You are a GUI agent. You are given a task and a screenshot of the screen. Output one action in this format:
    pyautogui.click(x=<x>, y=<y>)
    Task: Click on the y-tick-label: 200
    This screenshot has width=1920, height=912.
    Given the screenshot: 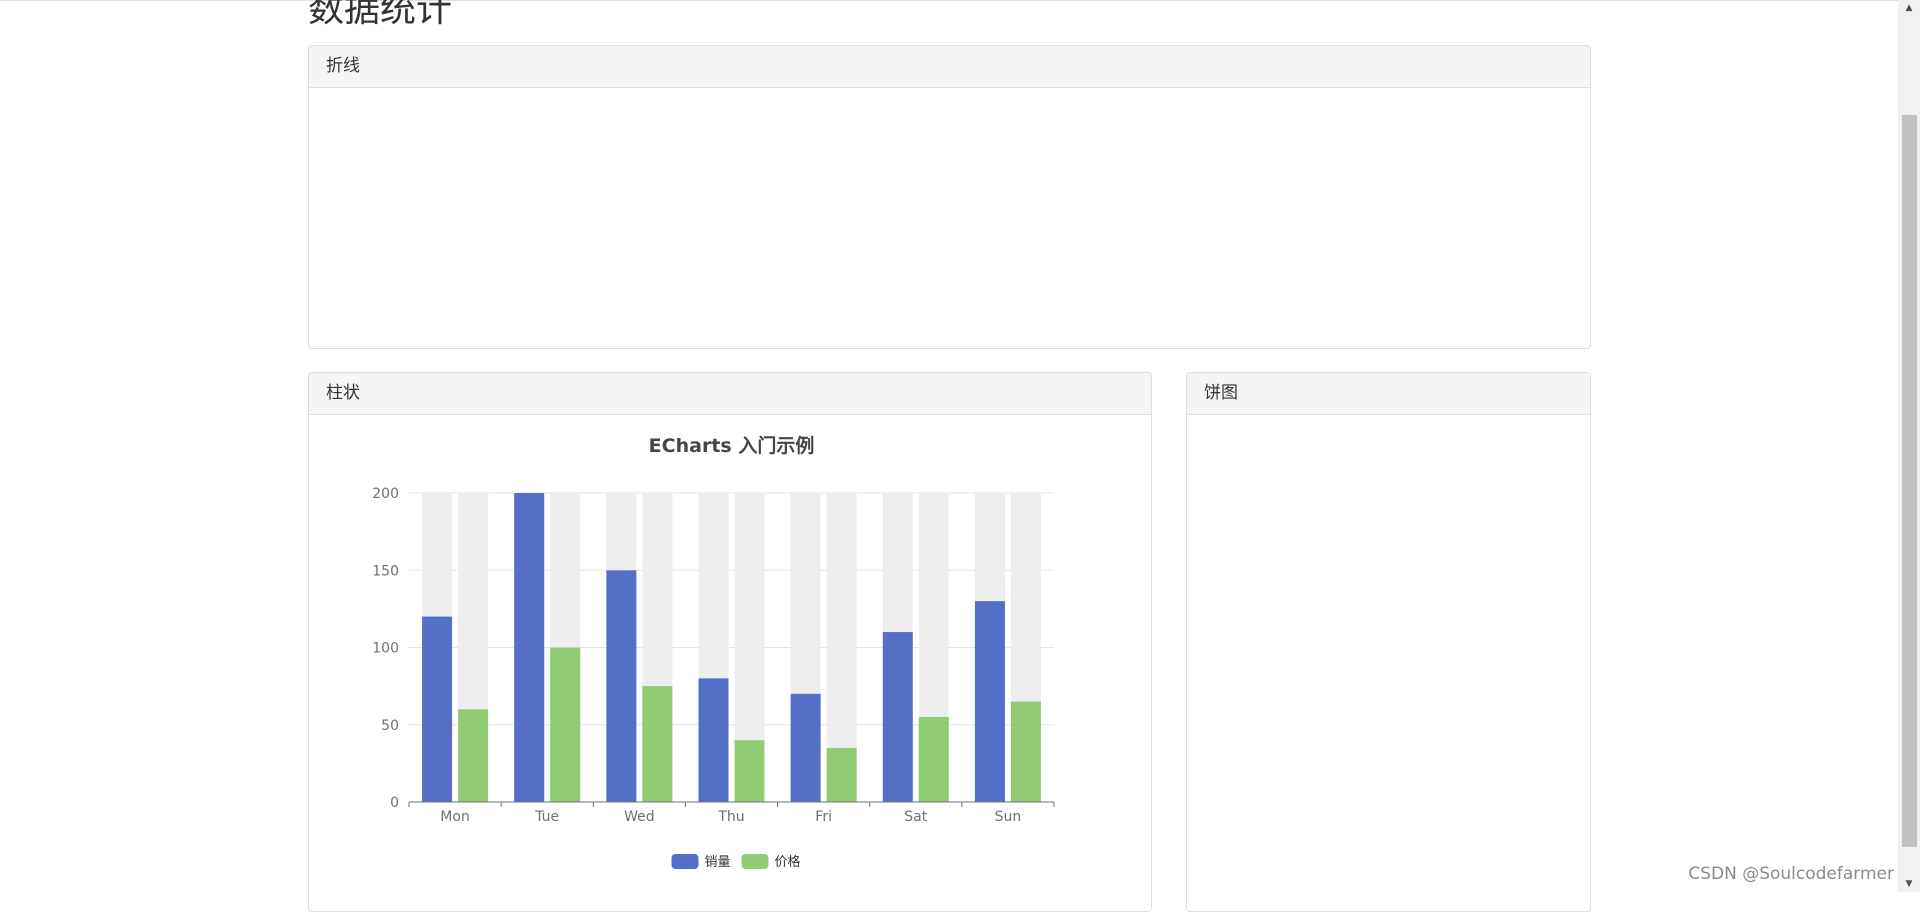 What is the action you would take?
    pyautogui.click(x=385, y=494)
    